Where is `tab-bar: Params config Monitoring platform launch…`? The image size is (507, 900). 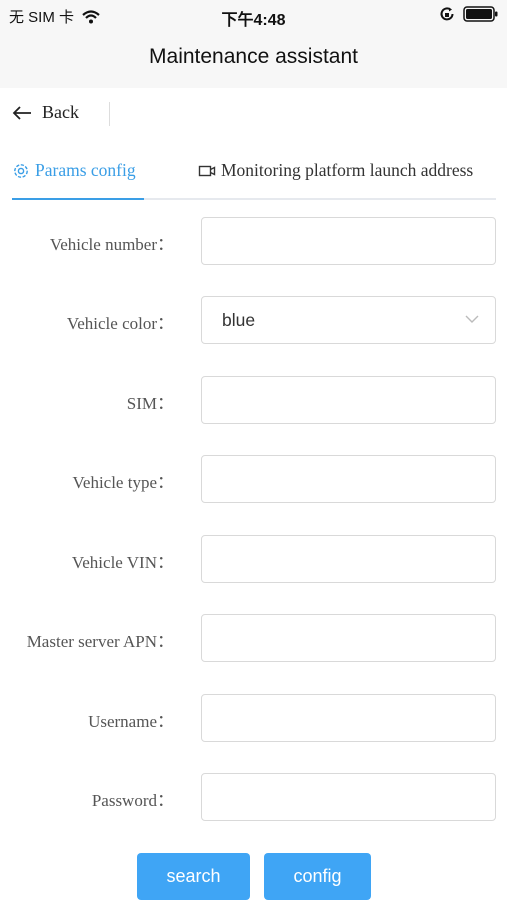 tab-bar: Params config Monitoring platform launch… is located at coordinates (254, 174).